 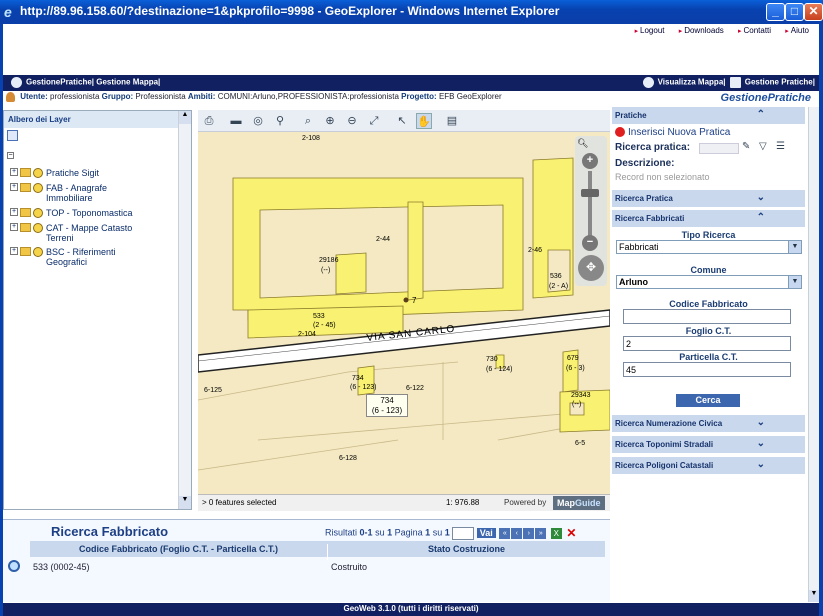 What do you see at coordinates (117, 97) in the screenshot?
I see `gruppo-label: Gruppo:` at bounding box center [117, 97].